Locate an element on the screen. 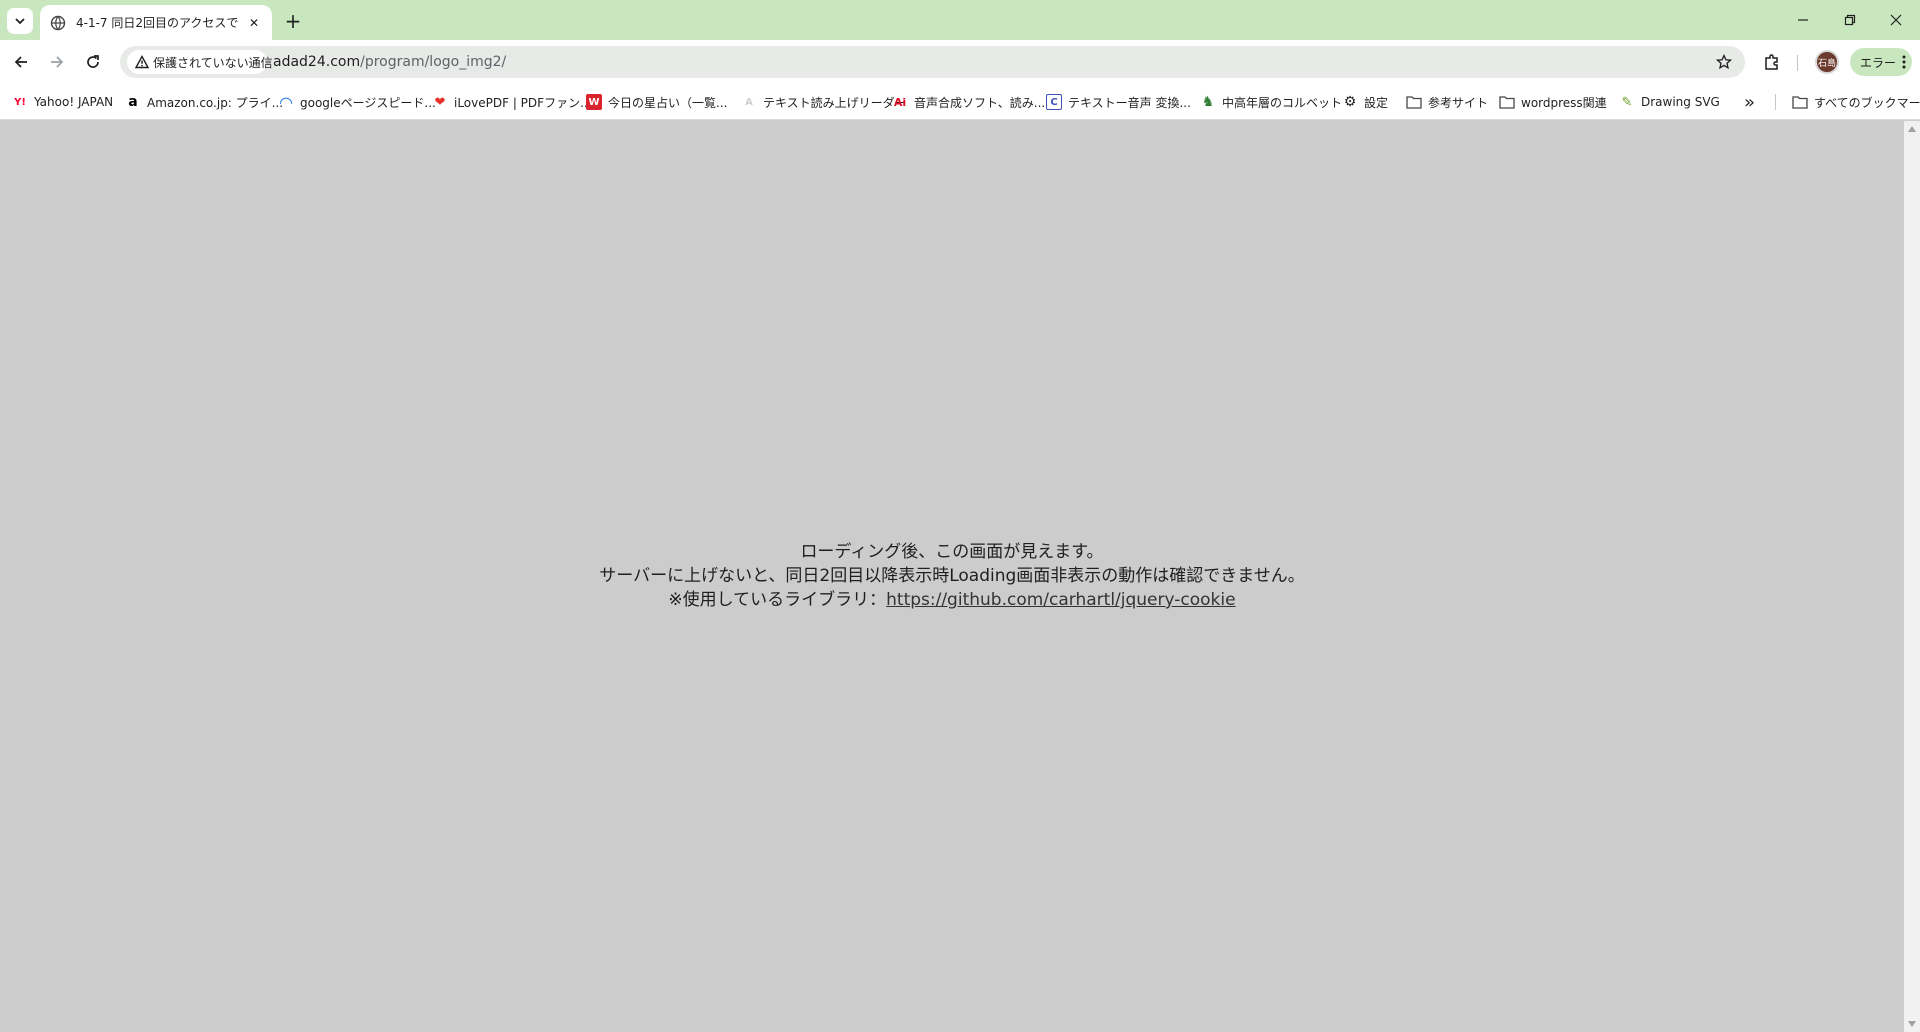  bookmark-star-button is located at coordinates (1724, 62).